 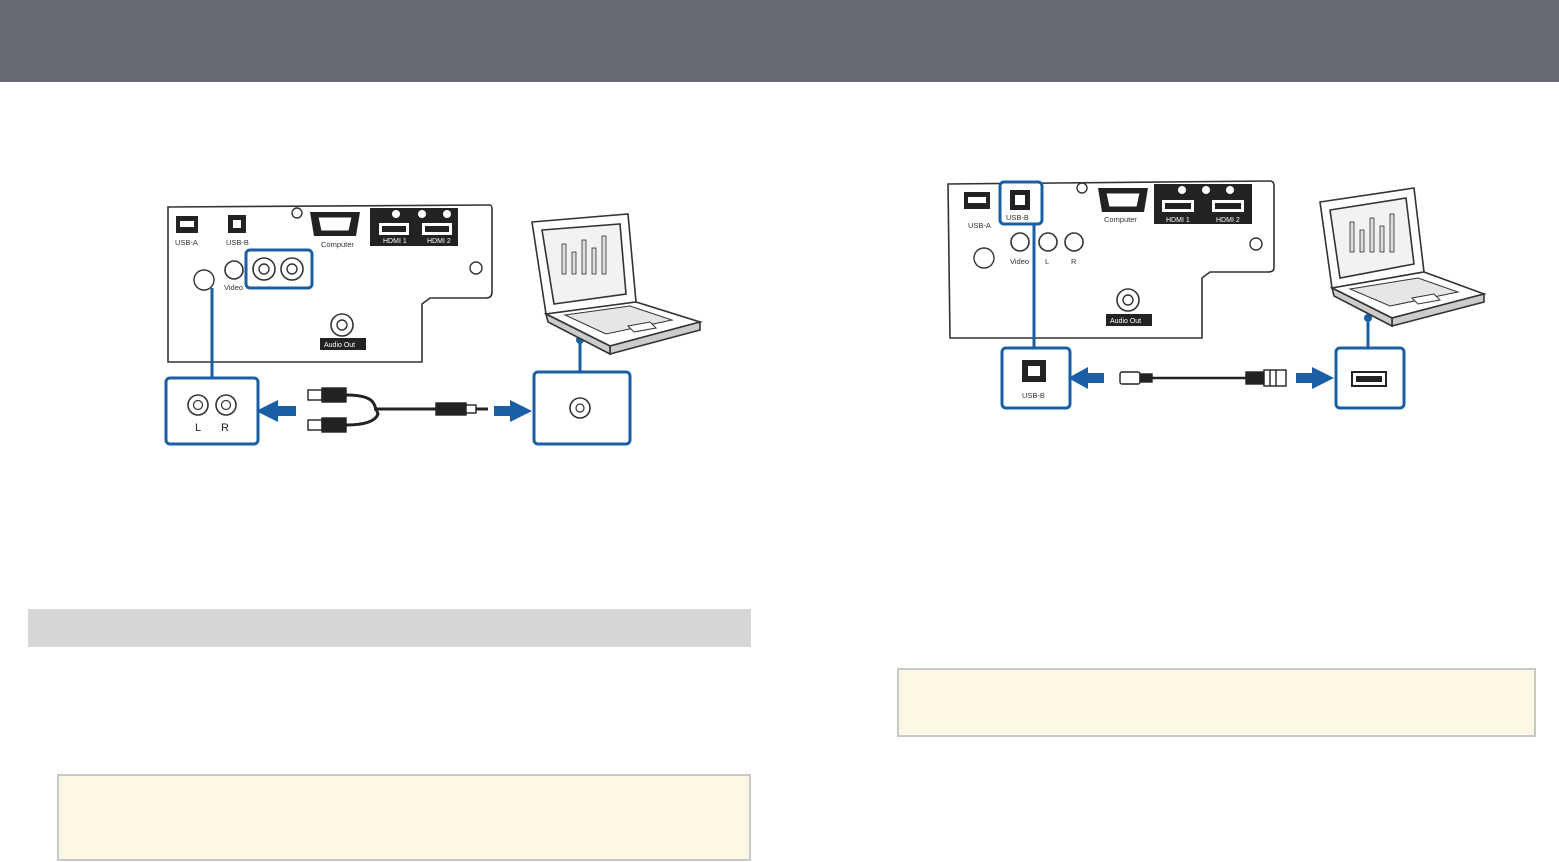 I want to click on right-channel-label: R, so click(x=225, y=428).